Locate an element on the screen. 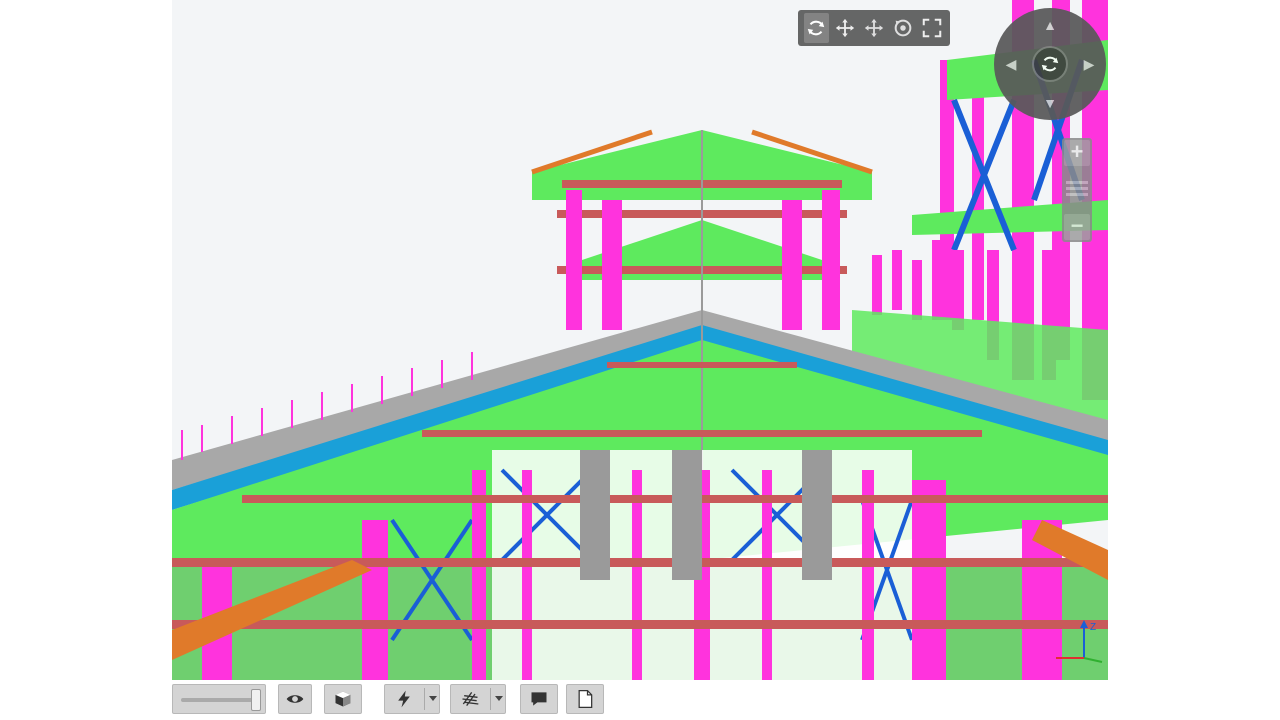 The image size is (1280, 720). navigation-toolbar is located at coordinates (874, 28).